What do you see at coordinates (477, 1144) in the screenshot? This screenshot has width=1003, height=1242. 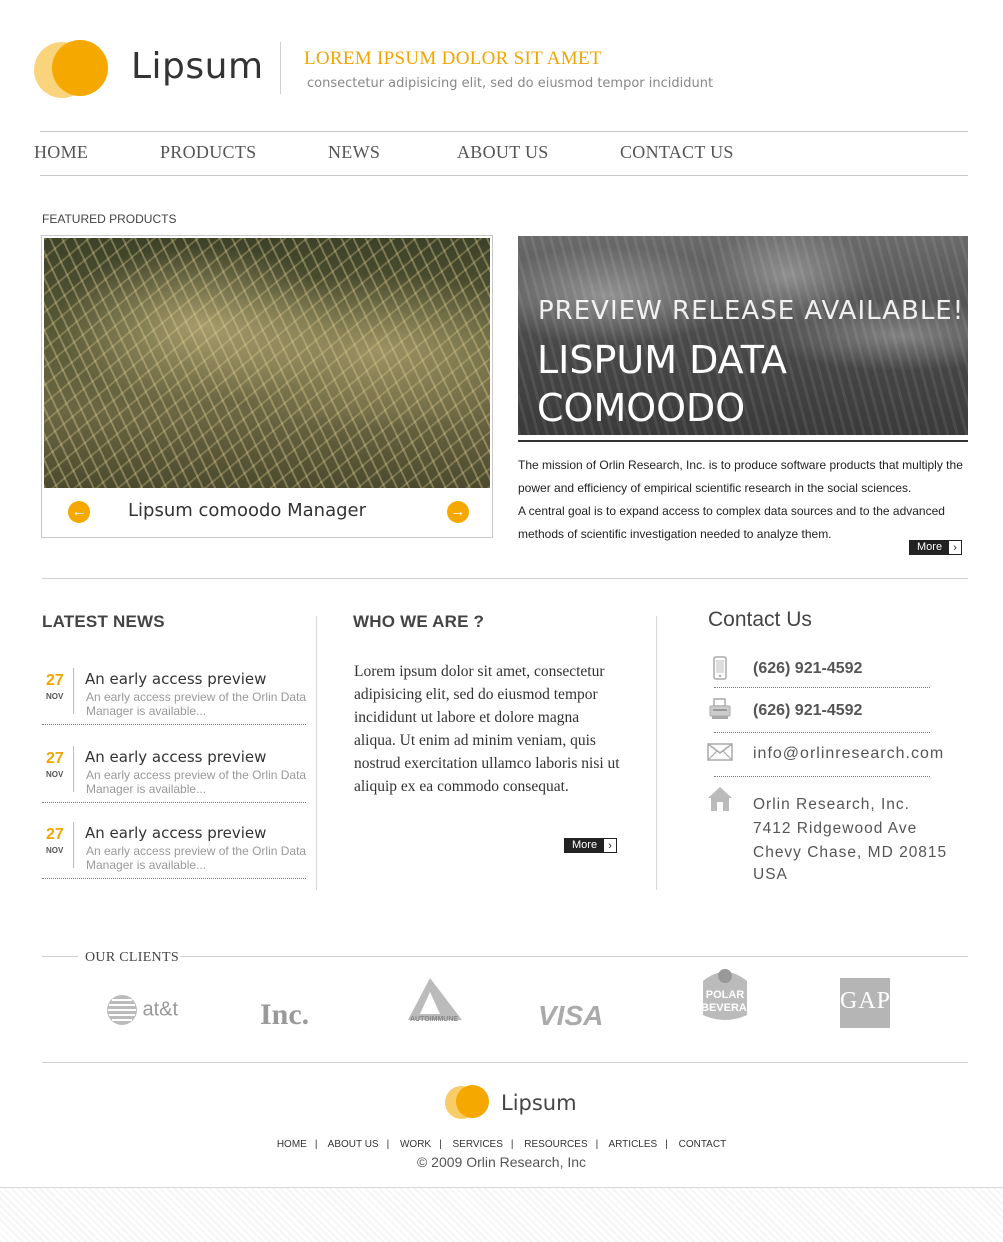 I see `footer-link-services: SERVICES` at bounding box center [477, 1144].